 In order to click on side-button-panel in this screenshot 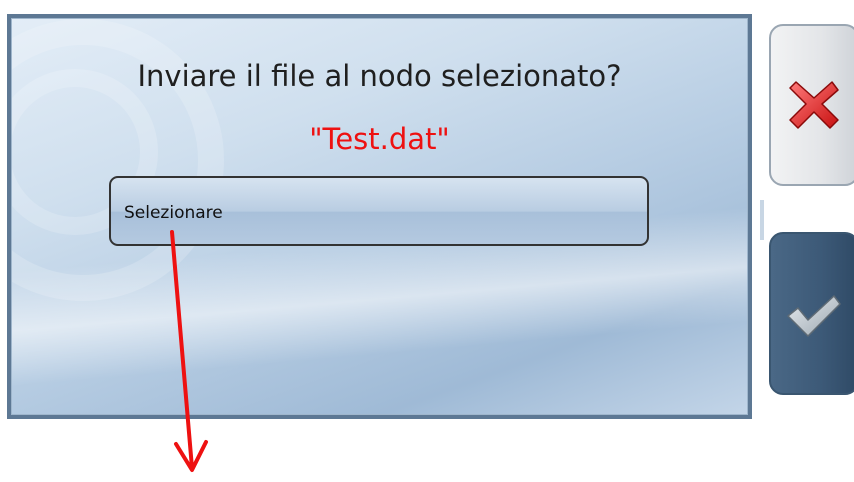, I will do `click(807, 210)`.